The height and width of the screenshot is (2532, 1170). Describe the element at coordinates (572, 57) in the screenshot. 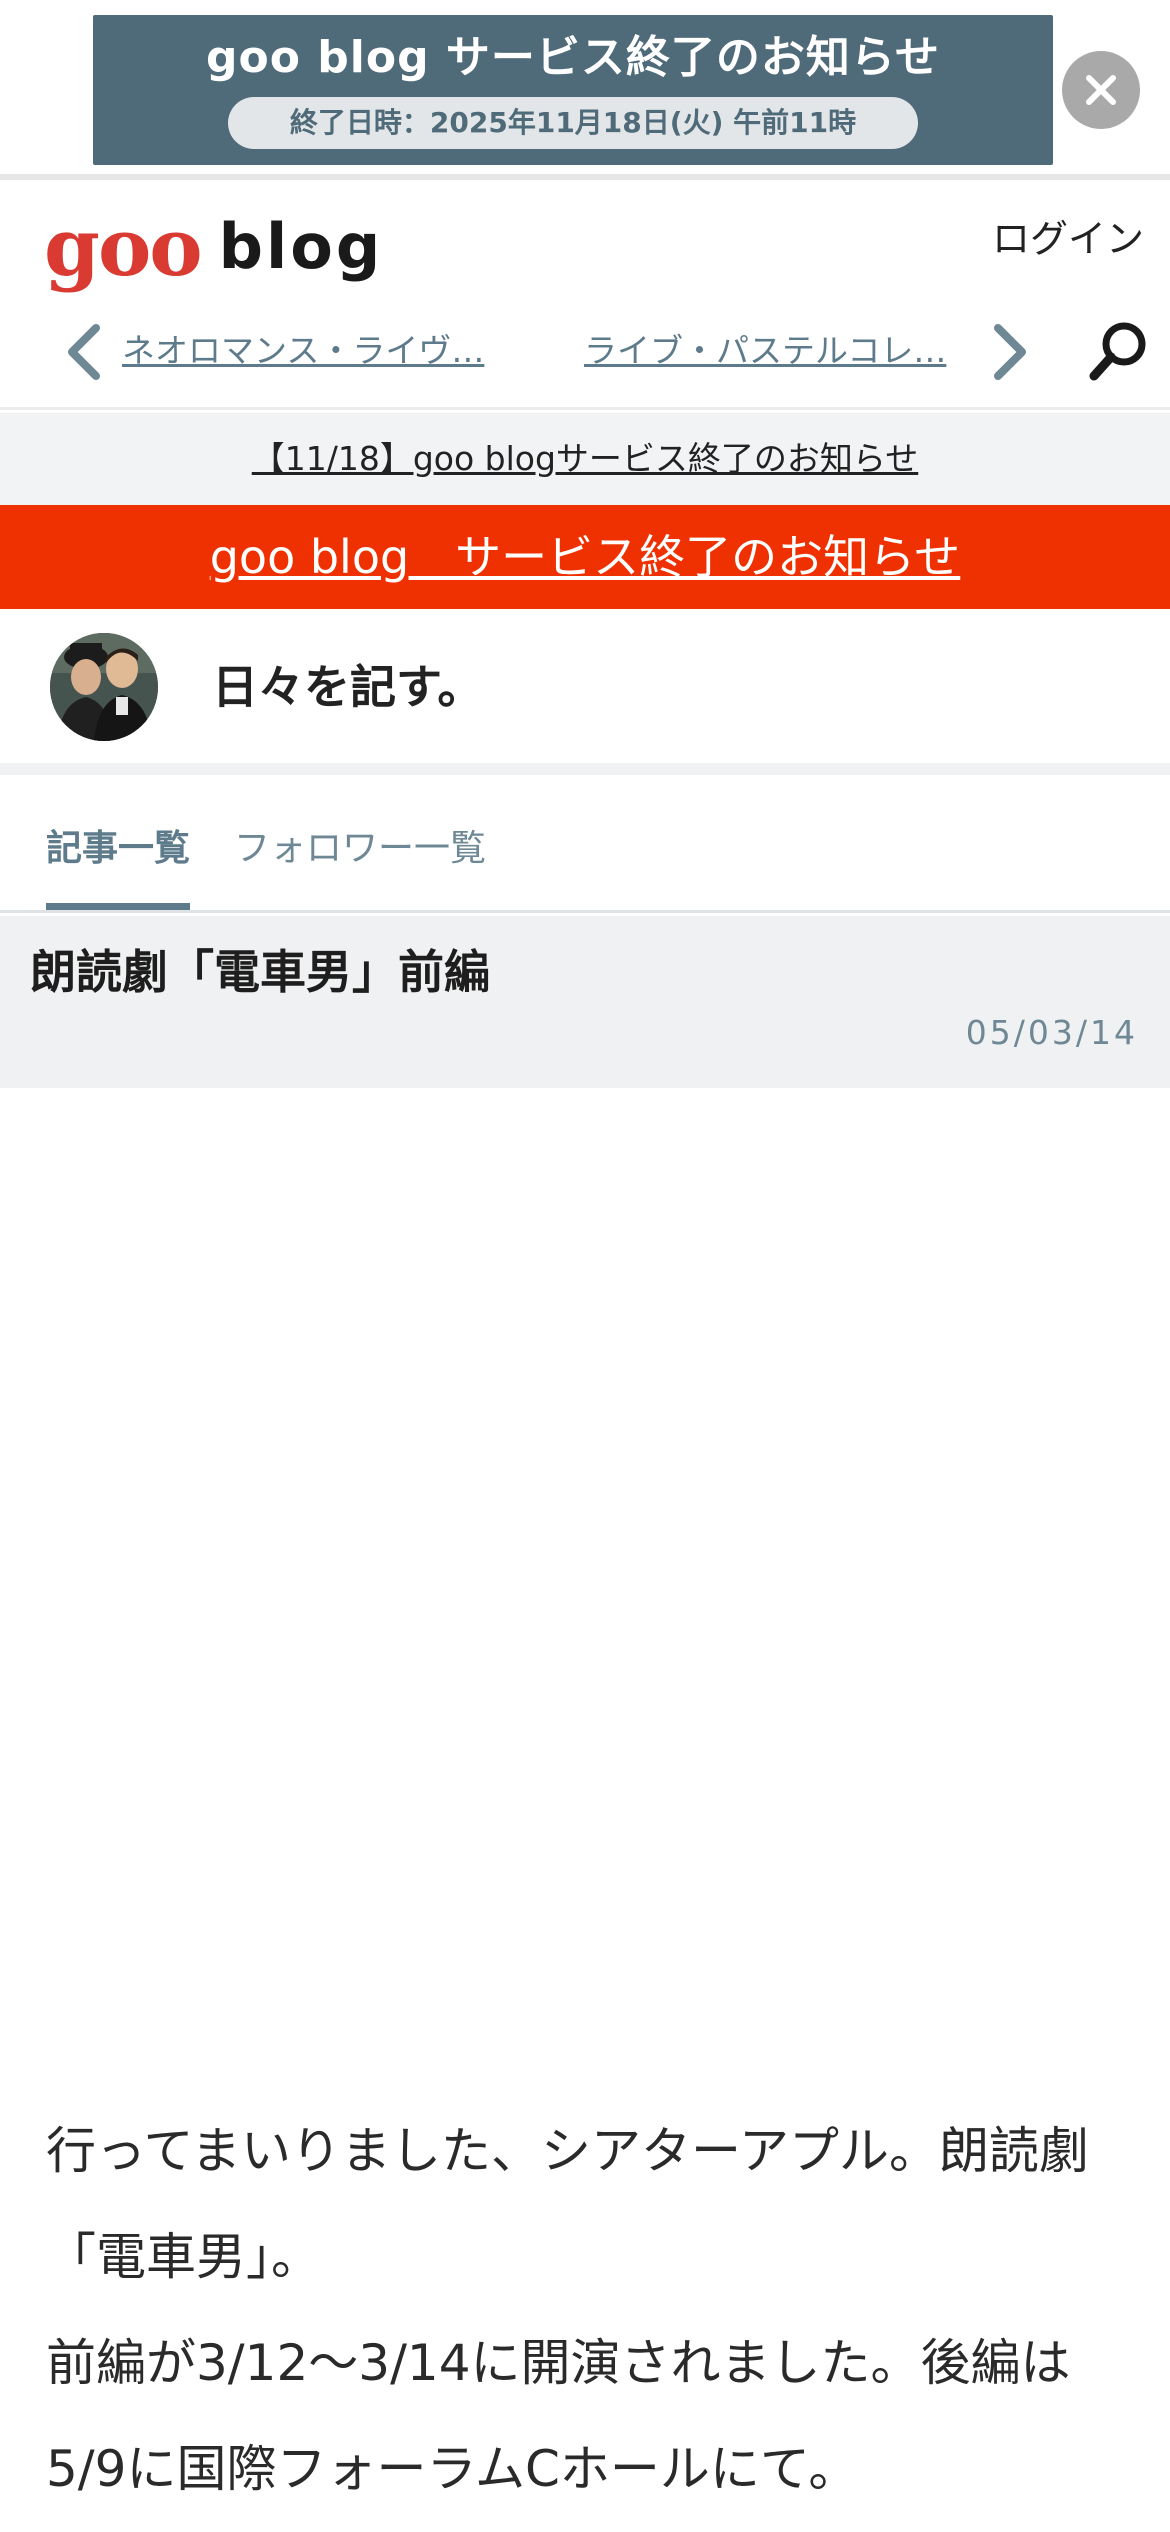

I see `banner-title: goo blog サービス終了のお知らせ` at that location.